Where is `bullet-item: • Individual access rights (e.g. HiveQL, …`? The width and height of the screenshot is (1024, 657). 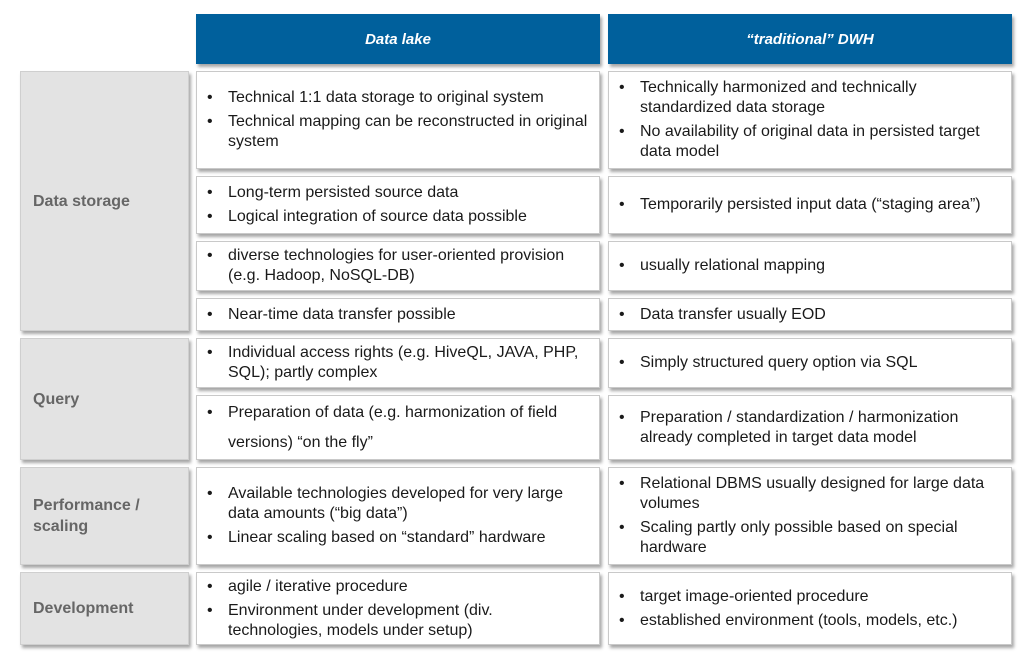 bullet-item: • Individual access rights (e.g. HiveQL, … is located at coordinates (393, 362).